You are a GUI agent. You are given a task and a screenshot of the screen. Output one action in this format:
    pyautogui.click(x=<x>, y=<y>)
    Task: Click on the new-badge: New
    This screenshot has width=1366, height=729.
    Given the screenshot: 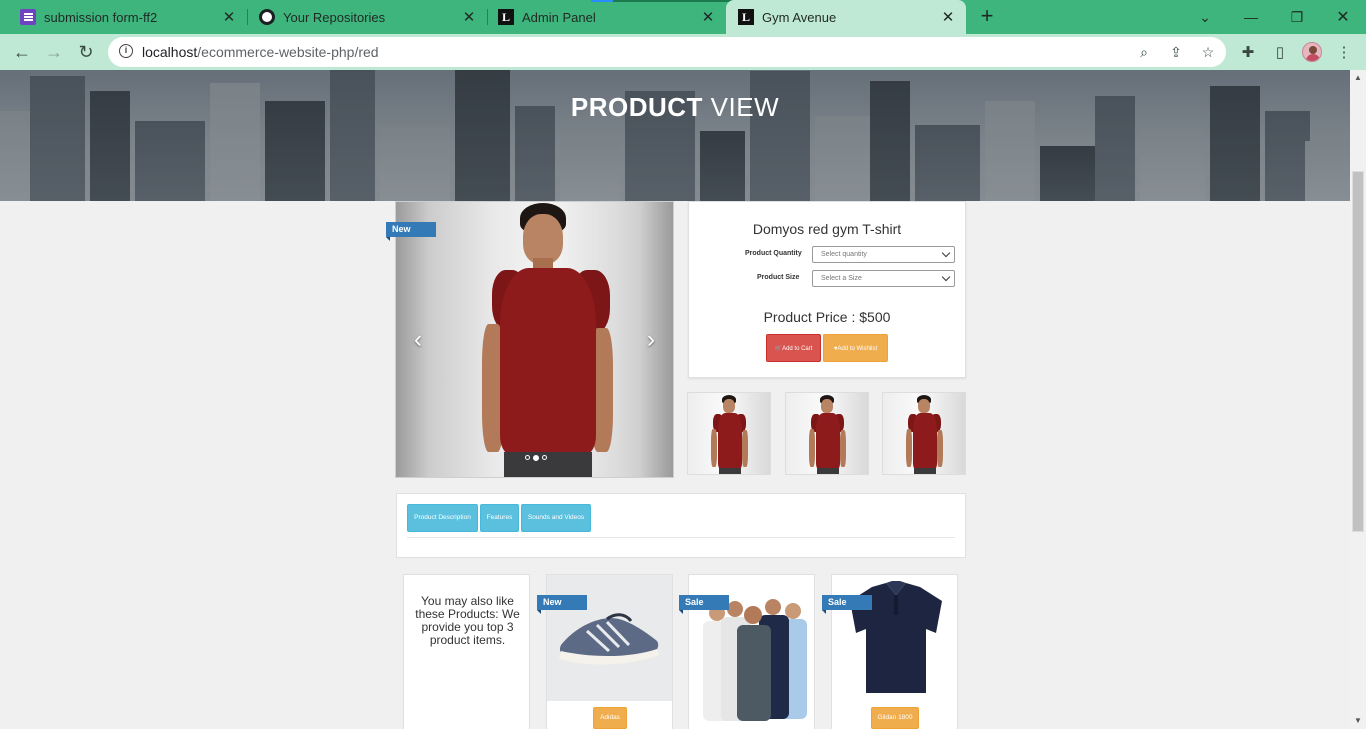 What is the action you would take?
    pyautogui.click(x=562, y=604)
    